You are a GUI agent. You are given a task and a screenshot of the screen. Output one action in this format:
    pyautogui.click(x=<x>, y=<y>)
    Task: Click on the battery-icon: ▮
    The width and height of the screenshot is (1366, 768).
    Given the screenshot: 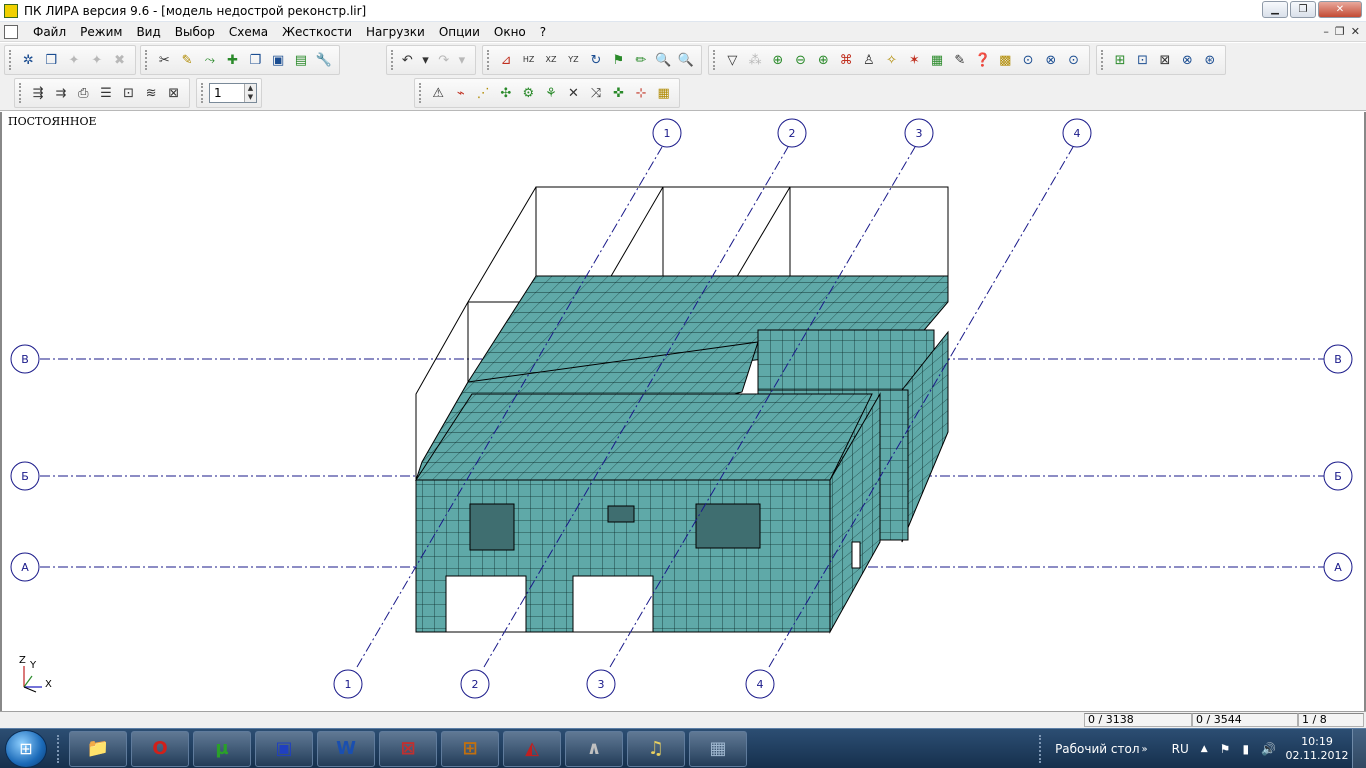 What is the action you would take?
    pyautogui.click(x=1245, y=749)
    